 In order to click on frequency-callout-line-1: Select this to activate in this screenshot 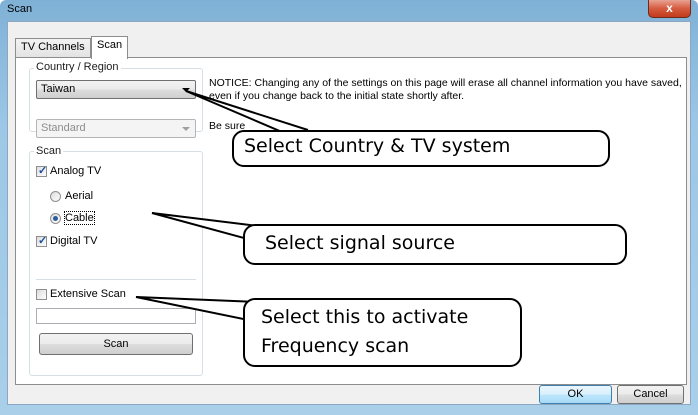, I will do `click(365, 317)`.